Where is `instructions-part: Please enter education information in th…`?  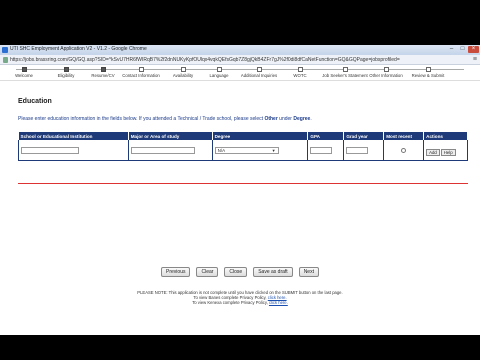 instructions-part: Please enter education information in th… is located at coordinates (141, 119).